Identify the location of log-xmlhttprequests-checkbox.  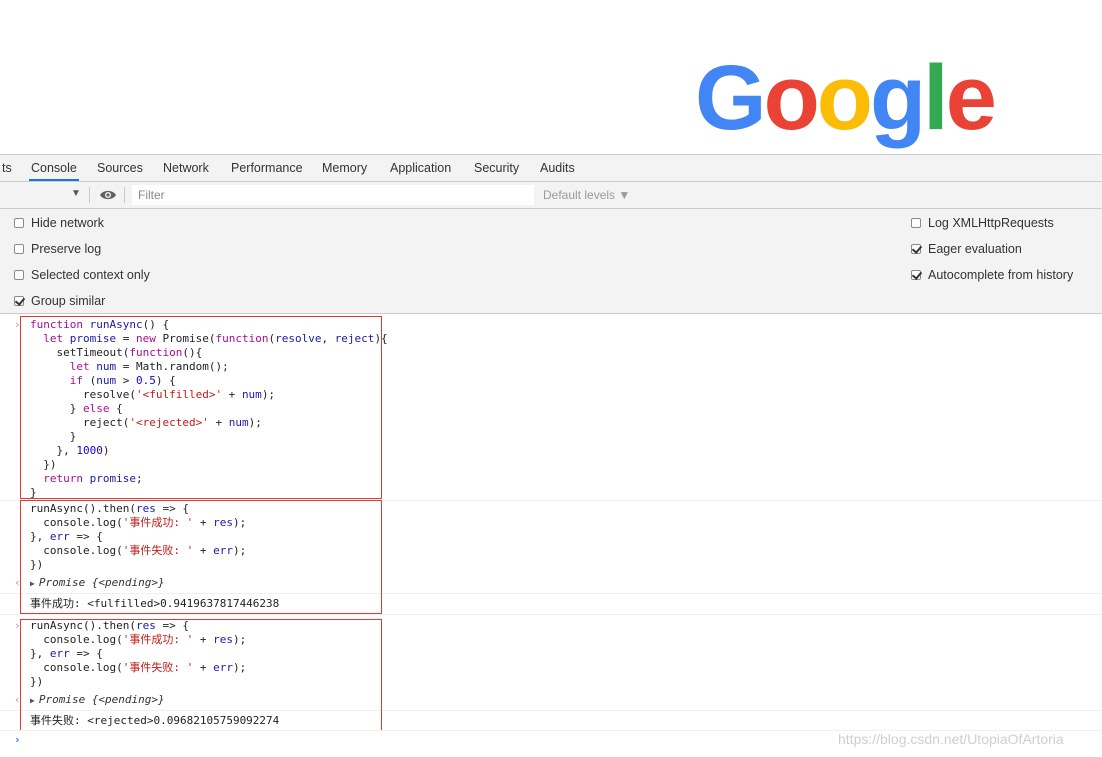
(916, 223).